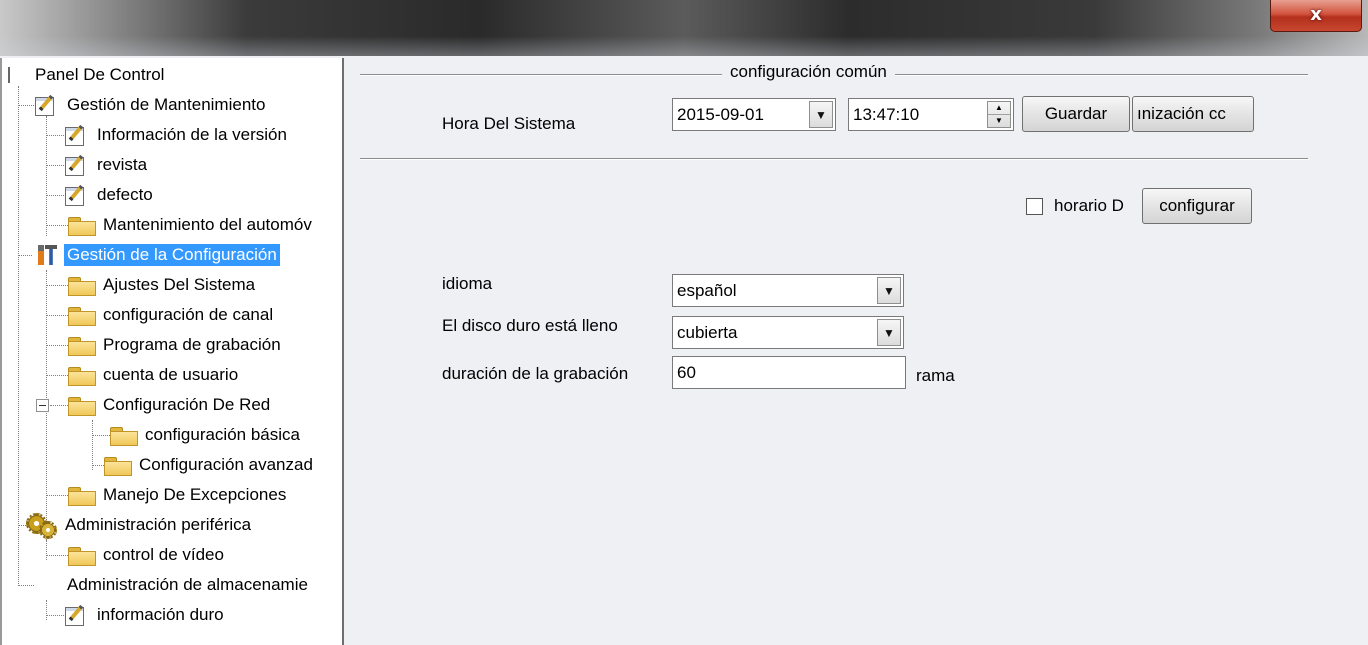 This screenshot has width=1368, height=645. I want to click on window-title-bar: x, so click(684, 28).